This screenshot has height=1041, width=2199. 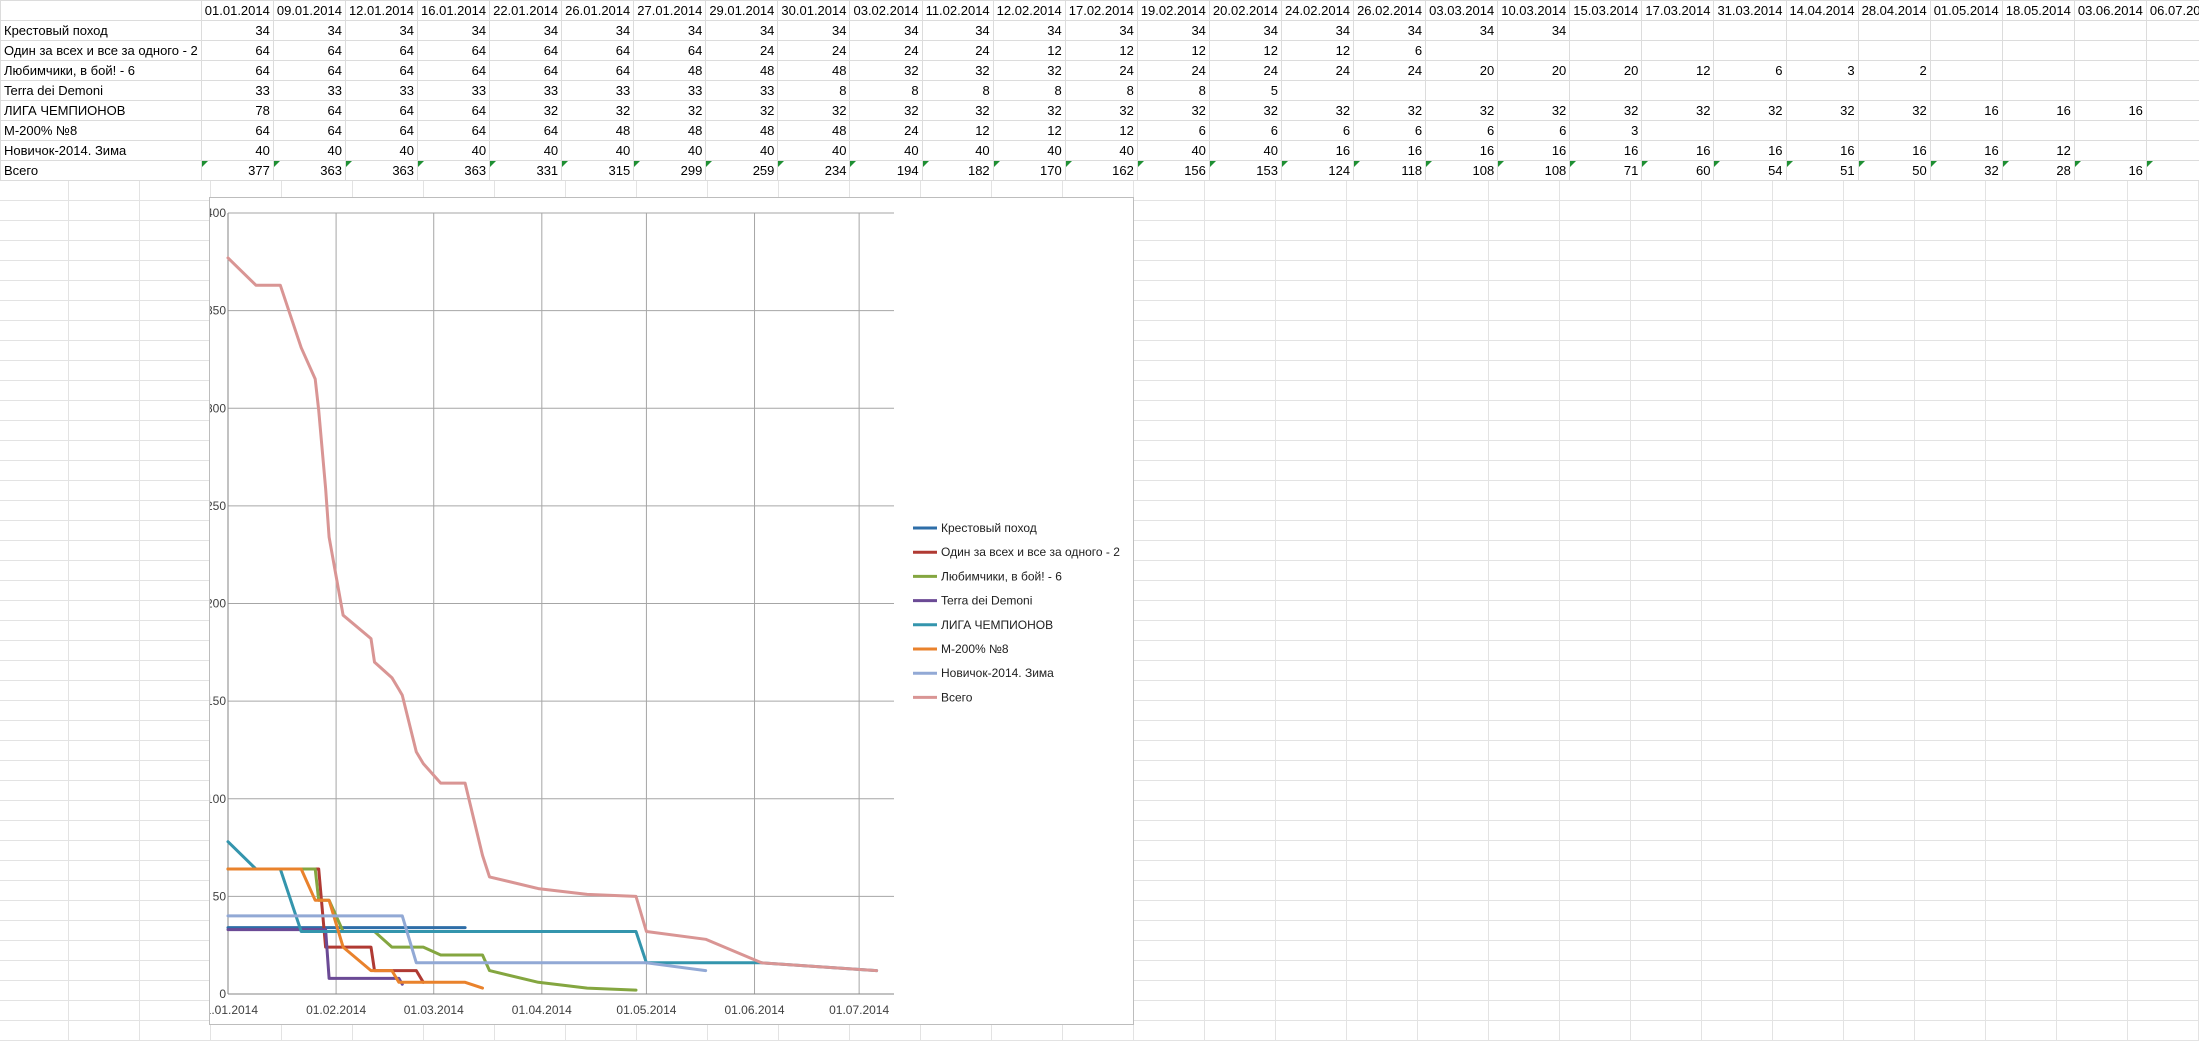 What do you see at coordinates (101, 10) in the screenshot?
I see `corner-cell` at bounding box center [101, 10].